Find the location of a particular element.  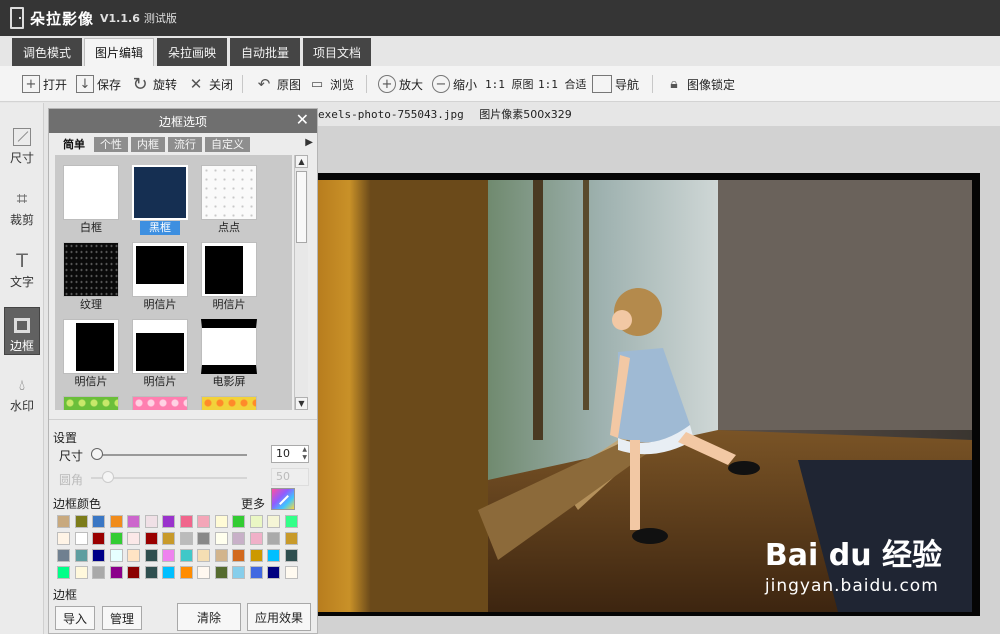

scroll-thumb is located at coordinates (301, 207).